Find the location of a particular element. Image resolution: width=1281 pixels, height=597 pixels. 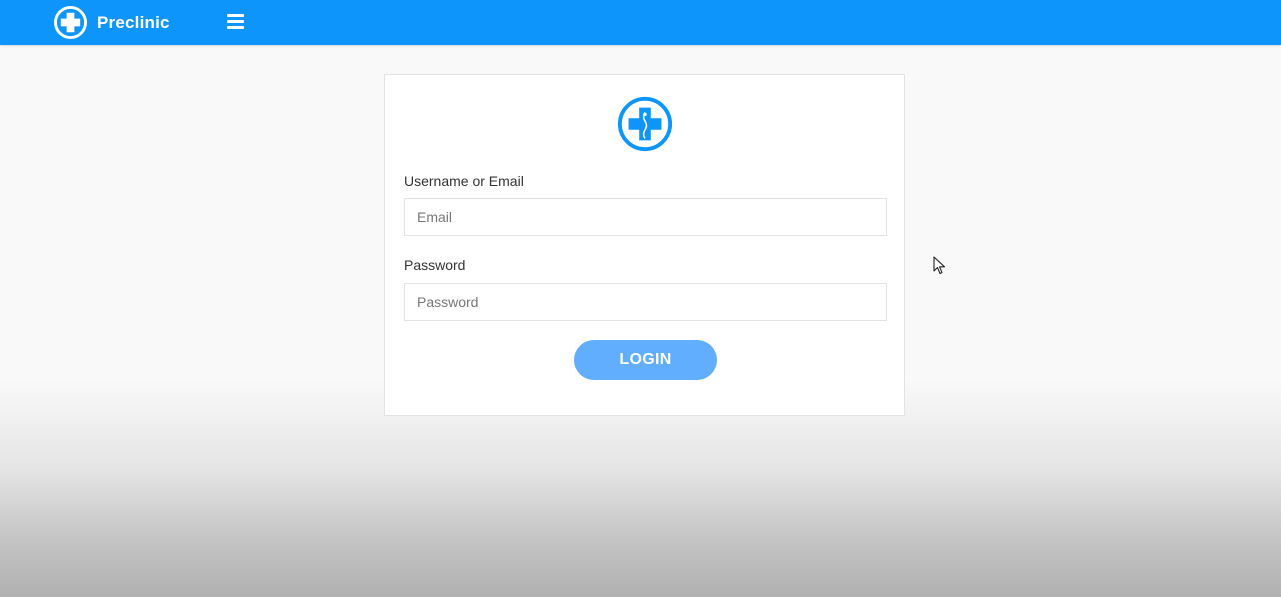

top-navbar: Preclinic is located at coordinates (640, 22).